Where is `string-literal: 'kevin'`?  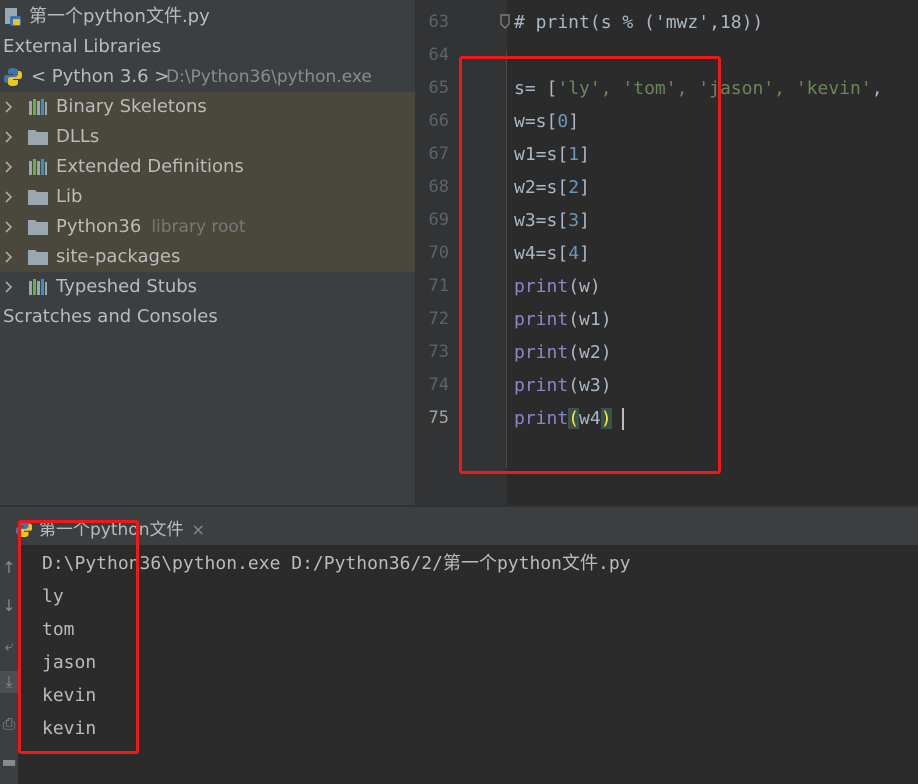 string-literal: 'kevin' is located at coordinates (833, 88).